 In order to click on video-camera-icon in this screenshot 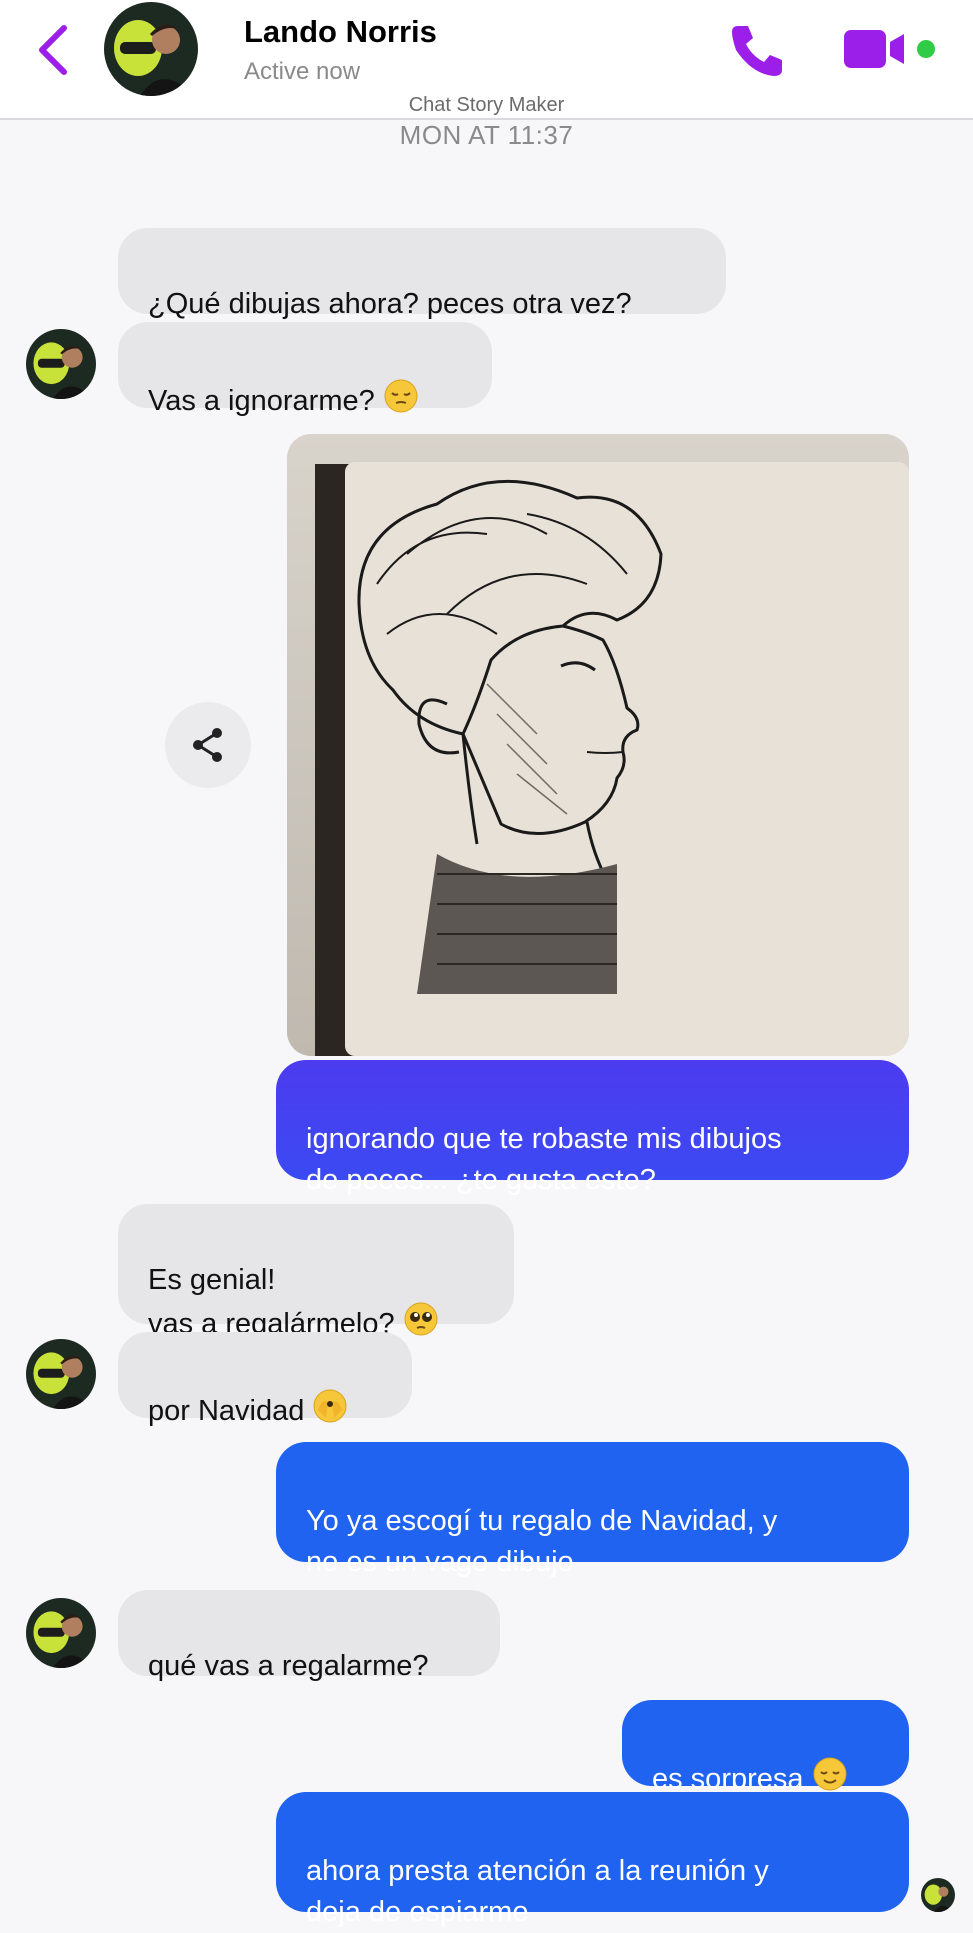, I will do `click(892, 49)`.